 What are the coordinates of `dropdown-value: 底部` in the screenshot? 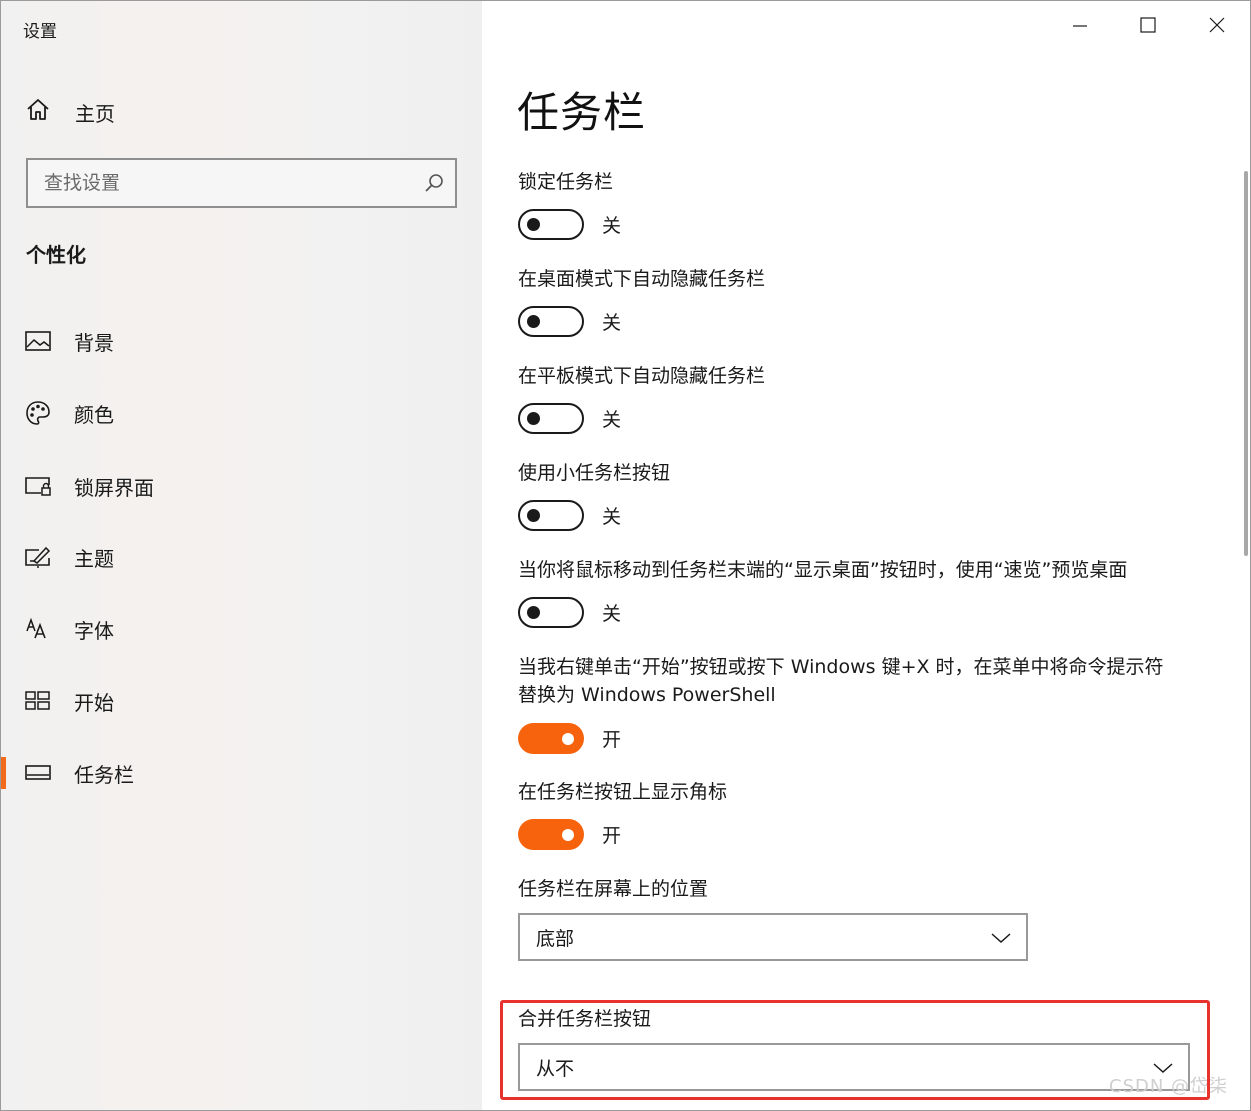 It's located at (555, 938).